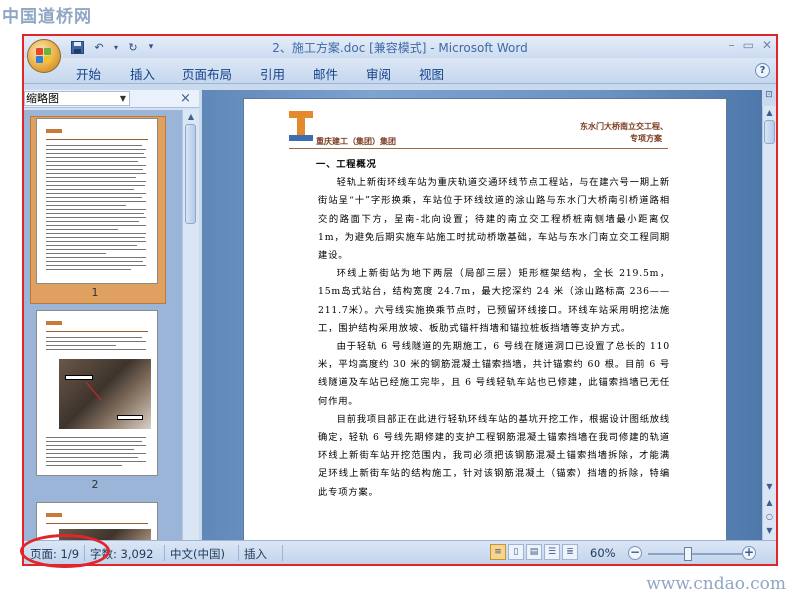 This screenshot has width=800, height=600. I want to click on chevron-down-icon: ▼, so click(122, 98).